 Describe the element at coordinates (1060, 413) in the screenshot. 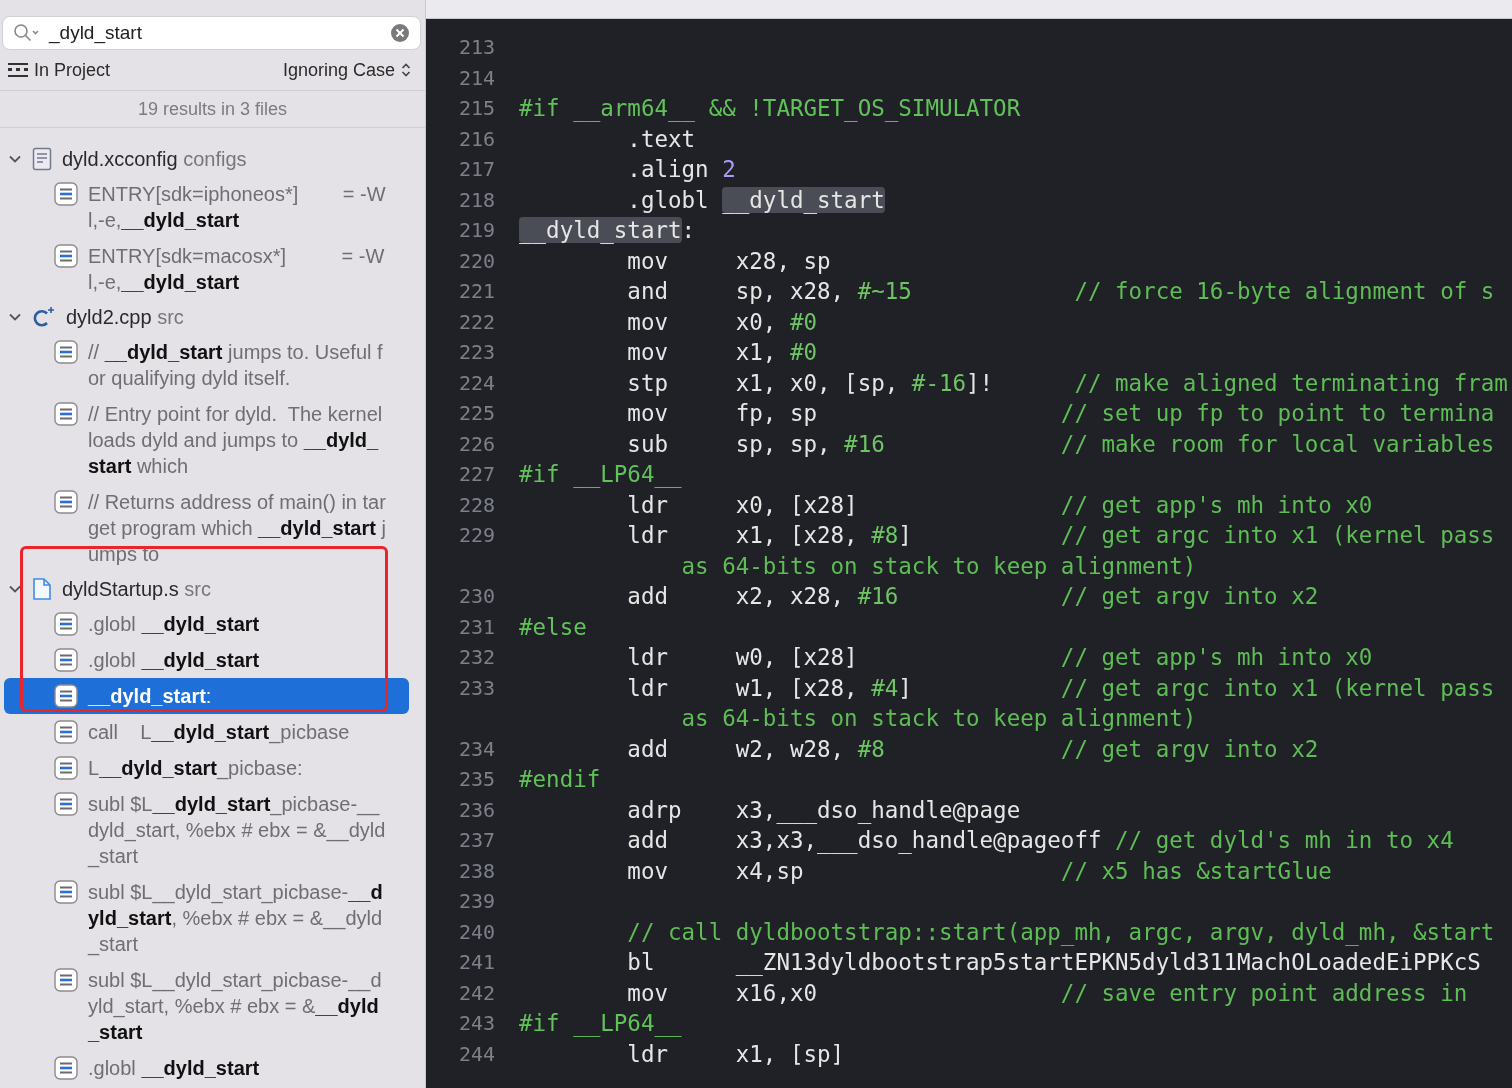

I see `code-line: mov fp, sp // set up fp to point to termina` at that location.